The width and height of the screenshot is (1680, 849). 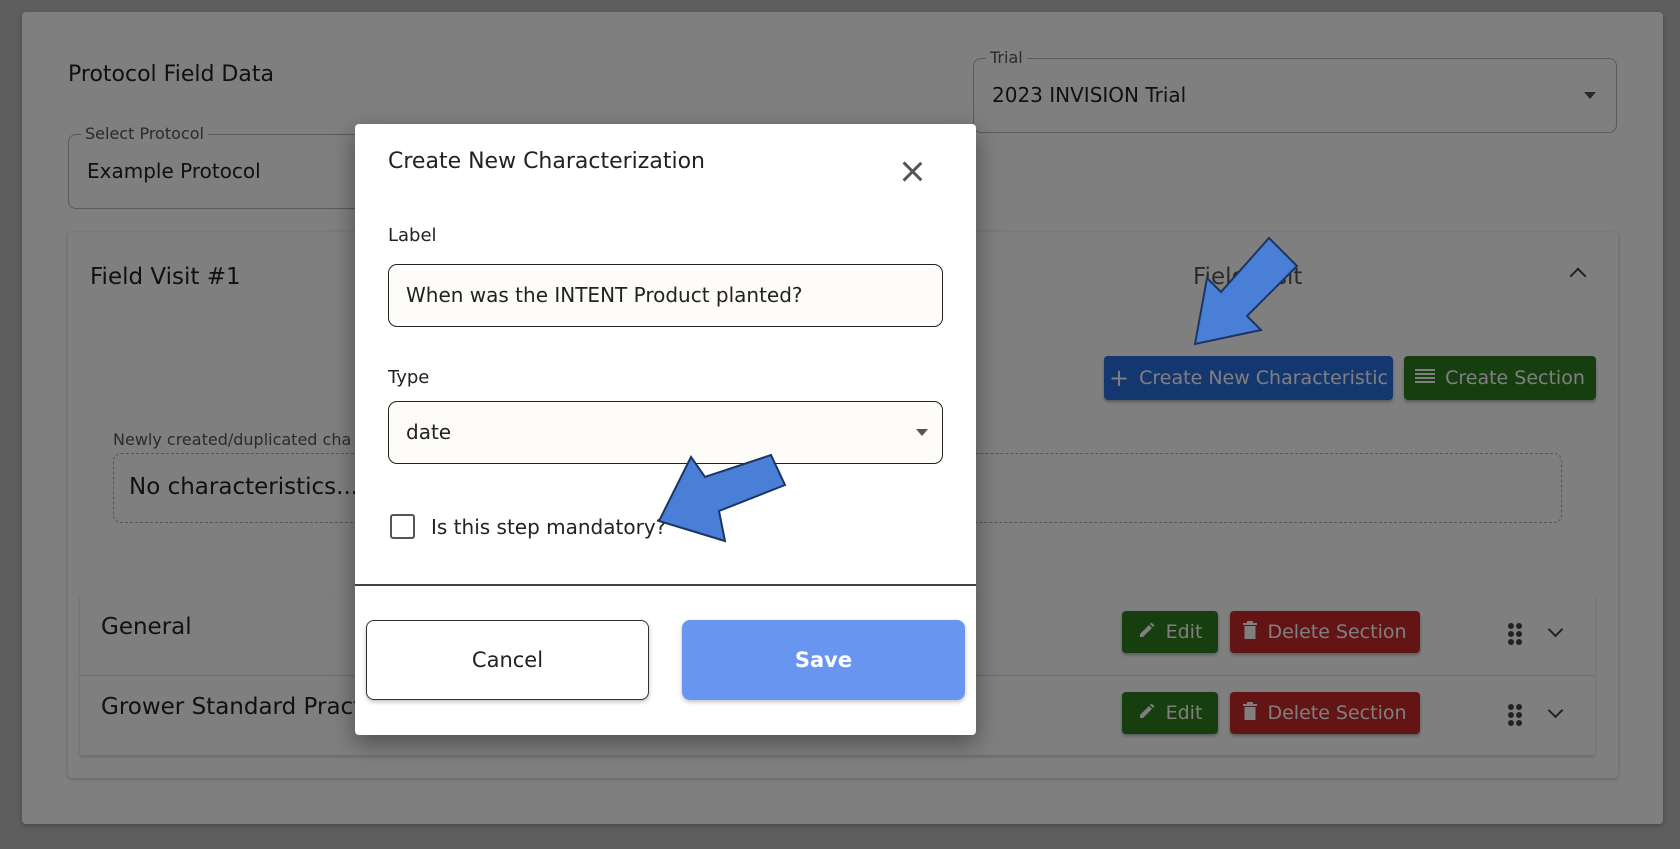 What do you see at coordinates (412, 235) in the screenshot?
I see `label-field-label: Label` at bounding box center [412, 235].